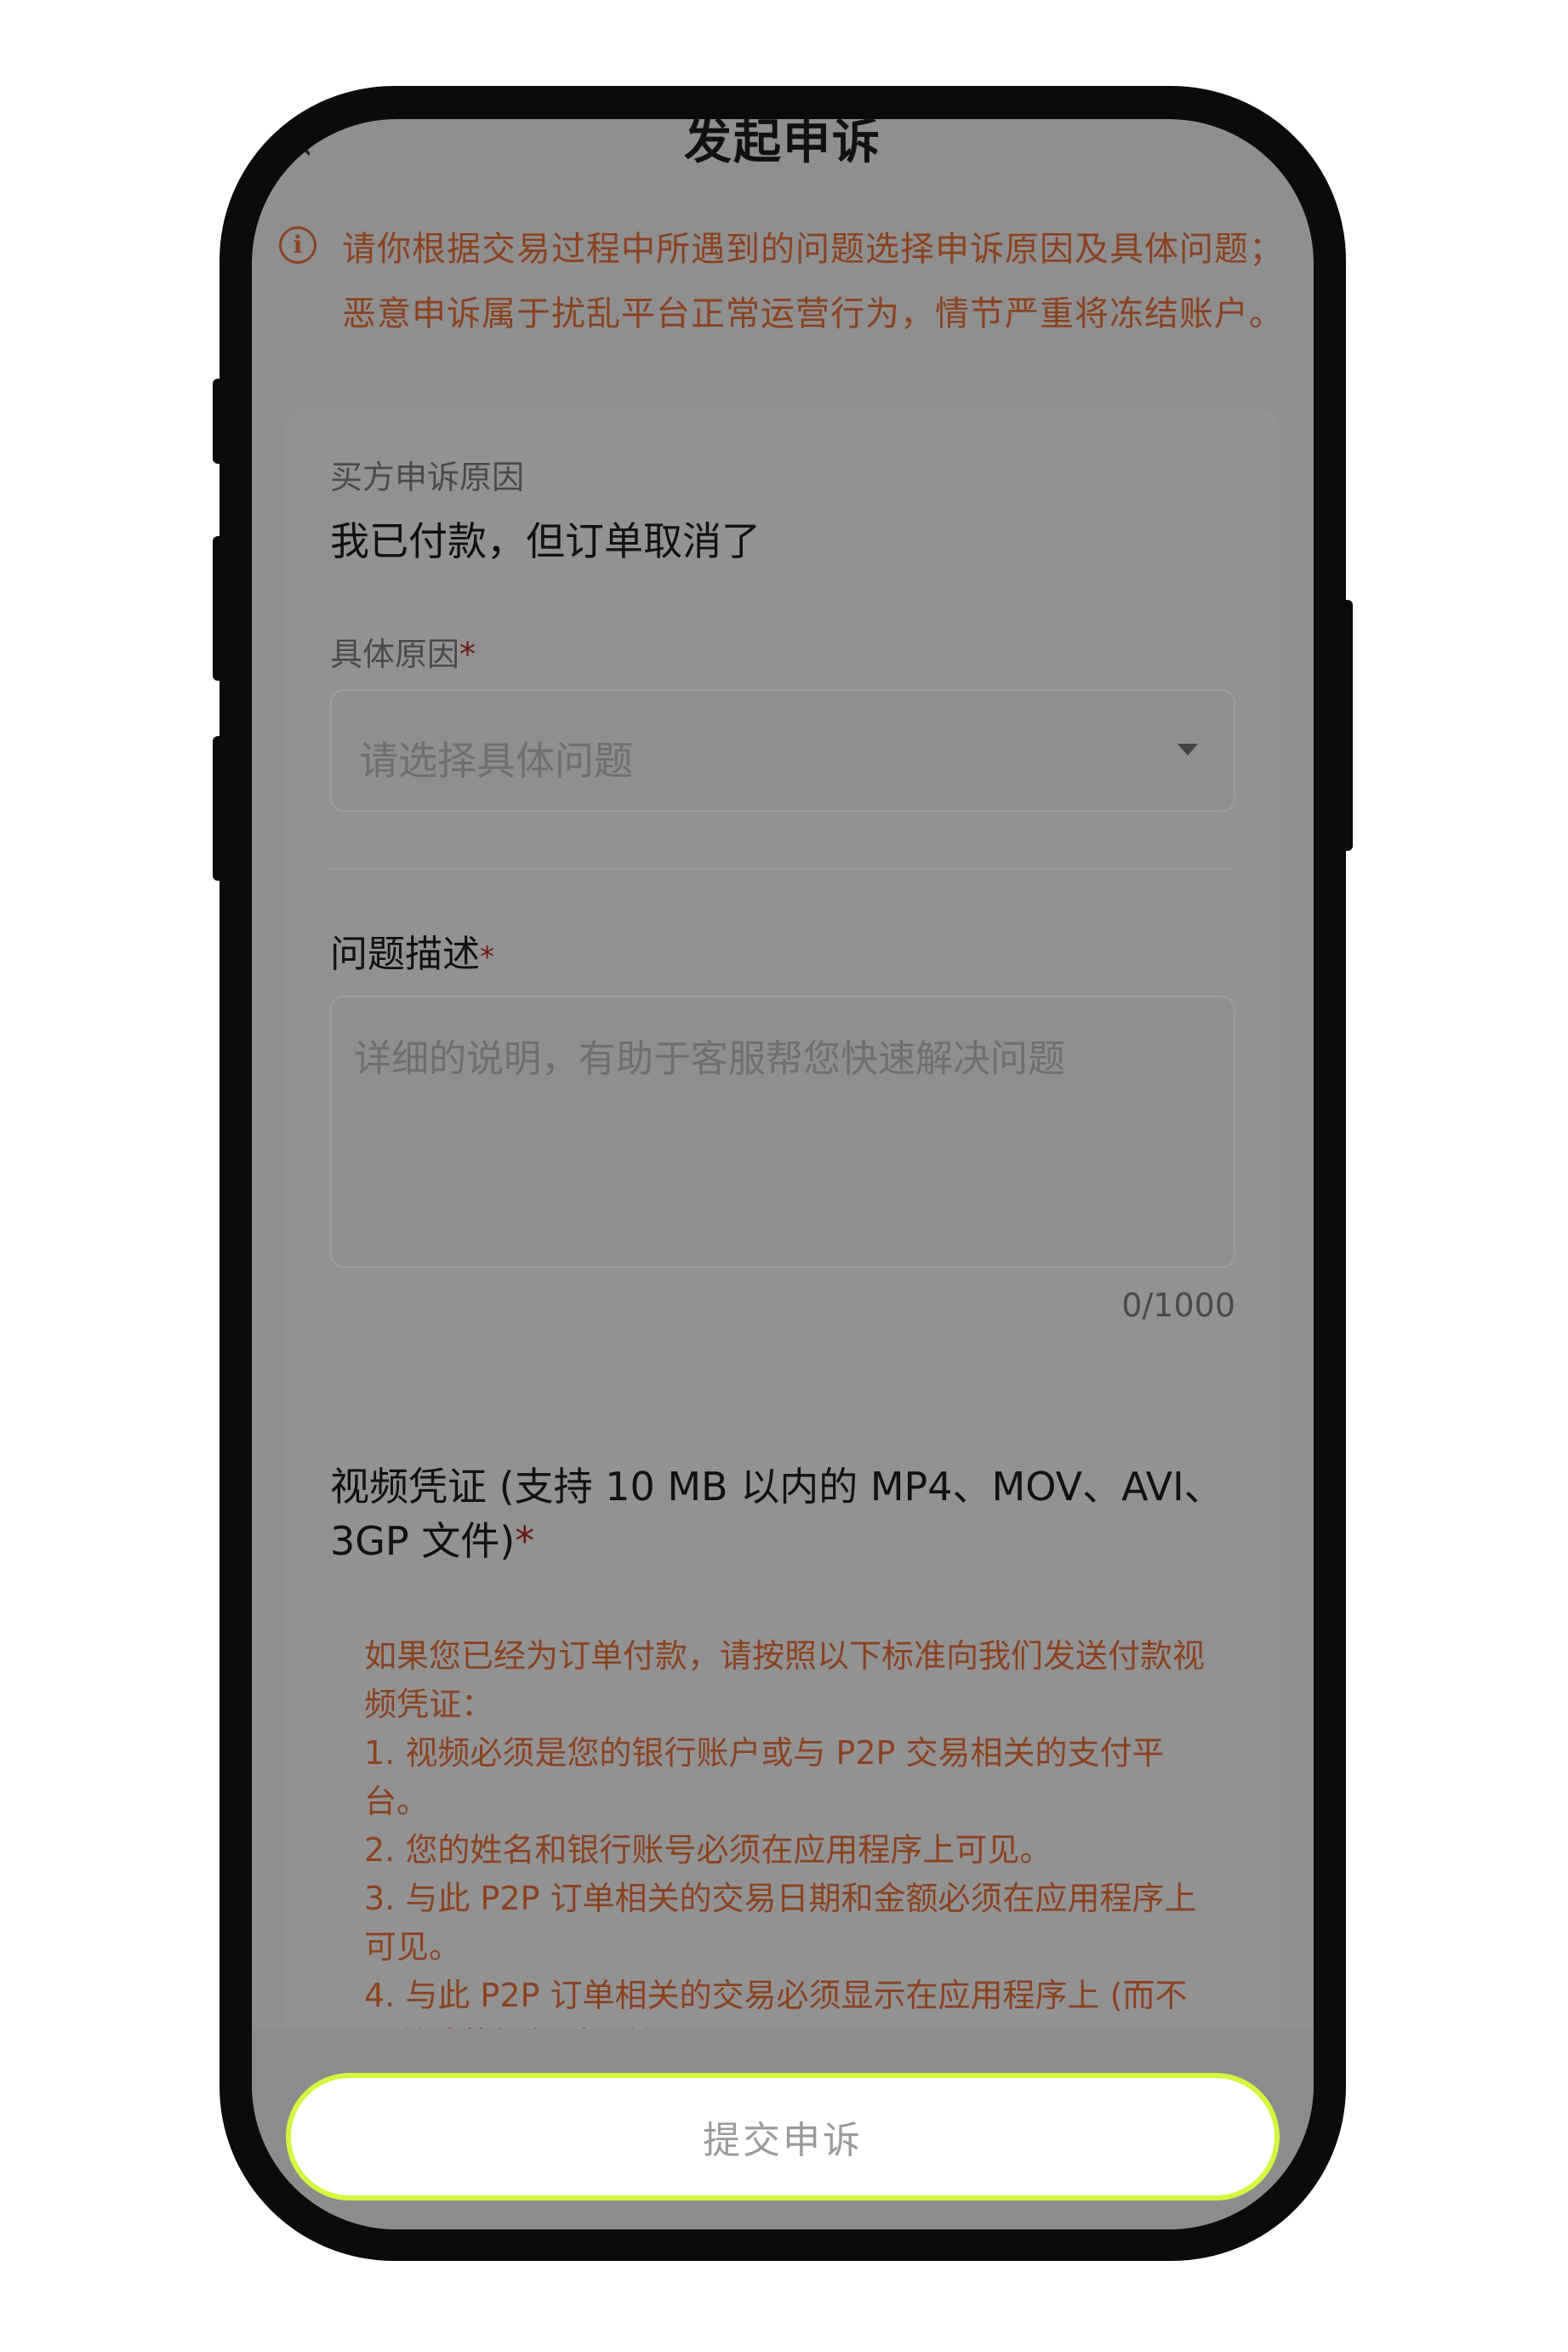 The width and height of the screenshot is (1568, 2352). I want to click on description-label-text: 问题描述, so click(405, 954).